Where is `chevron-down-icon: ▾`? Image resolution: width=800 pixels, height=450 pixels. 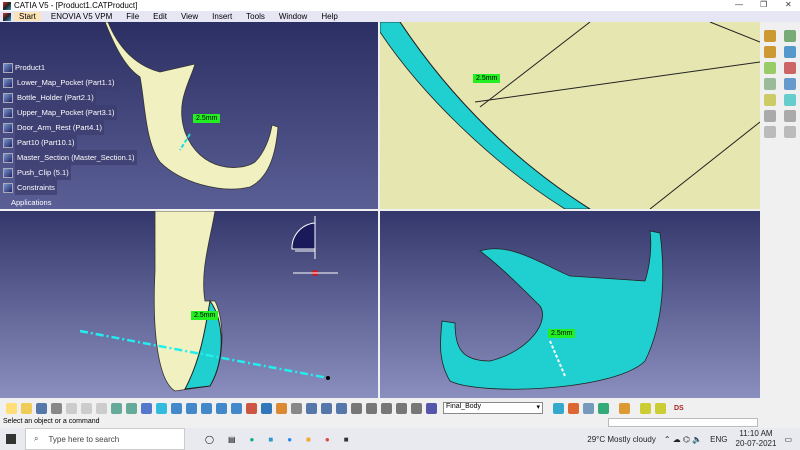
chevron-down-icon: ▾ is located at coordinates (538, 407).